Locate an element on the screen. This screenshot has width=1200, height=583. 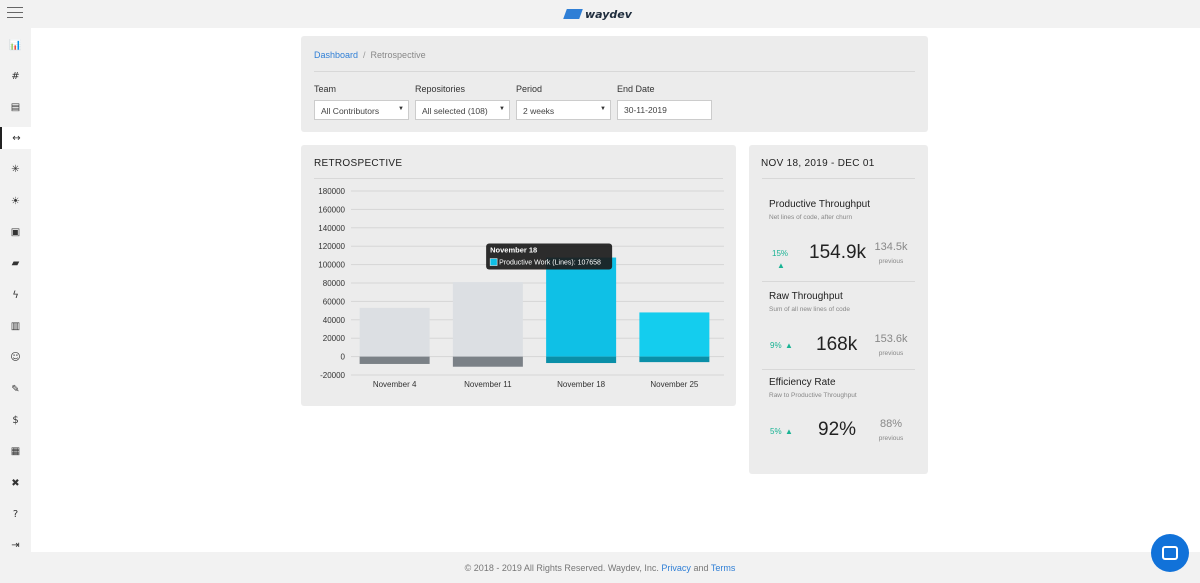
filters-divider is located at coordinates (614, 71).